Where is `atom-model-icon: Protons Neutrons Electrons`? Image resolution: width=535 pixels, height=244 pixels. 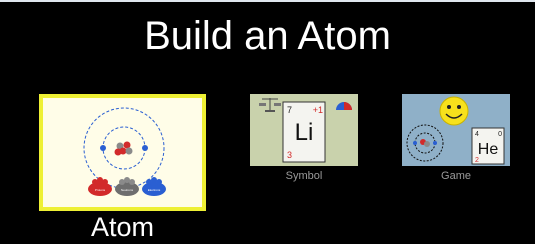 atom-model-icon: Protons Neutrons Electrons is located at coordinates (124, 151).